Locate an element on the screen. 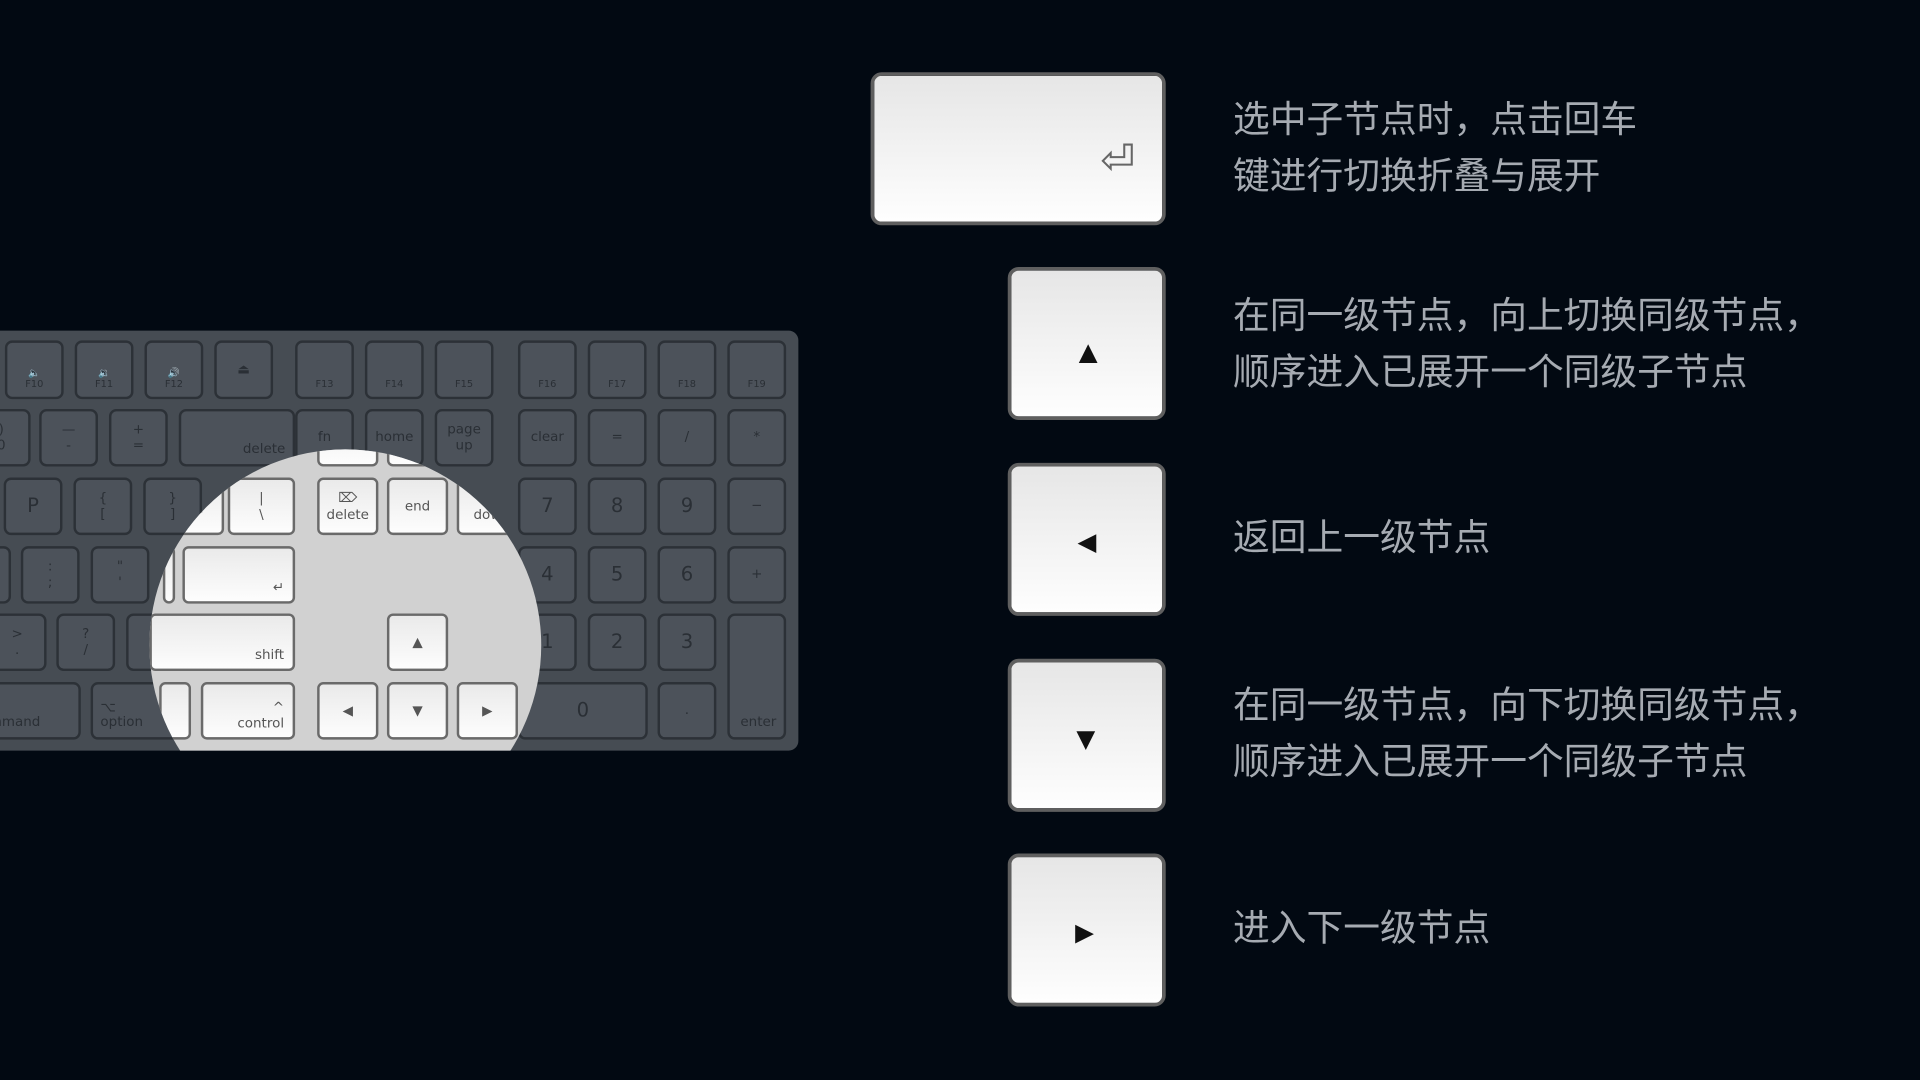 The height and width of the screenshot is (1080, 1920). keyboard-key: . is located at coordinates (687, 711).